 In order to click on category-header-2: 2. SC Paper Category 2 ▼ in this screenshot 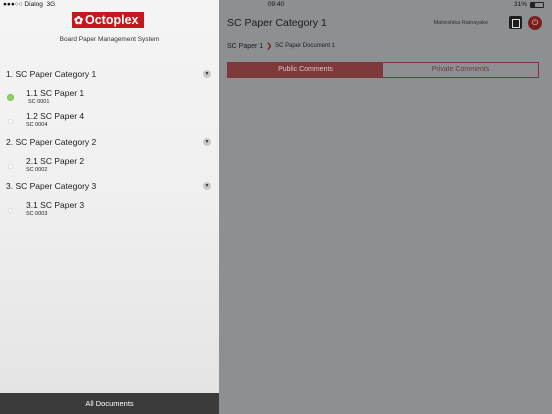, I will do `click(109, 143)`.